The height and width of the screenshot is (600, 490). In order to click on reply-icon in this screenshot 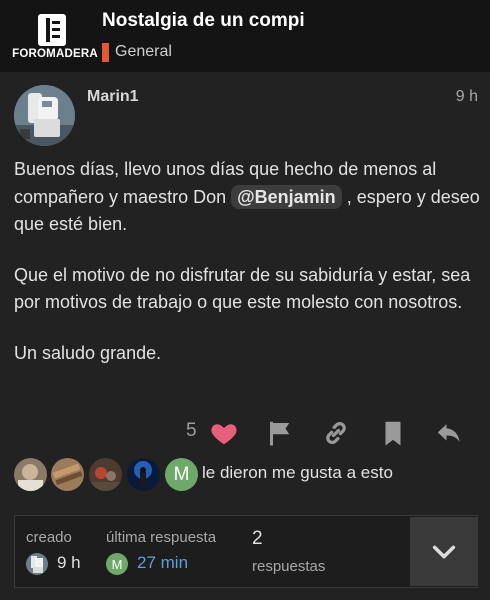, I will do `click(449, 433)`.